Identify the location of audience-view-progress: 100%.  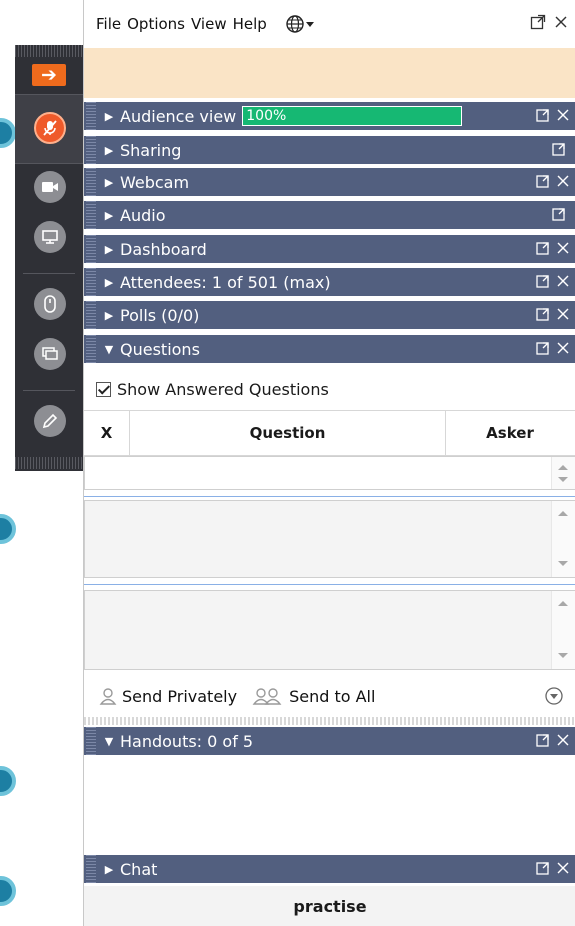
(352, 116).